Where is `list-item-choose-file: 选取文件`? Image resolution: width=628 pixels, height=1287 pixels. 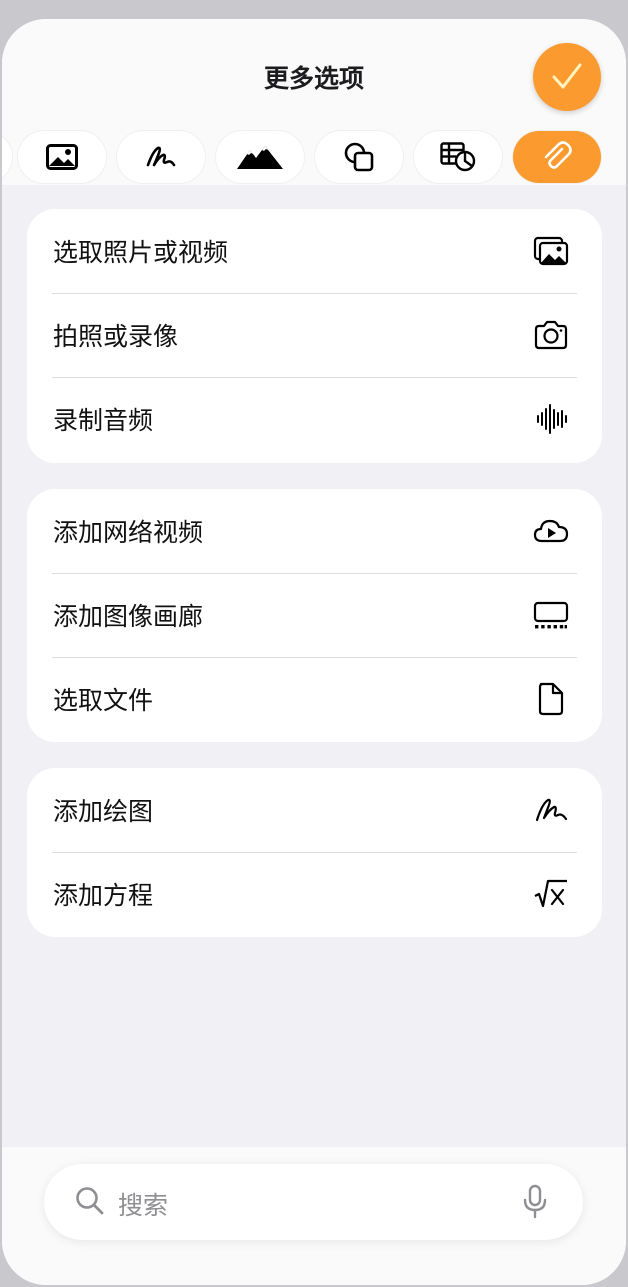
list-item-choose-file: 选取文件 is located at coordinates (314, 699).